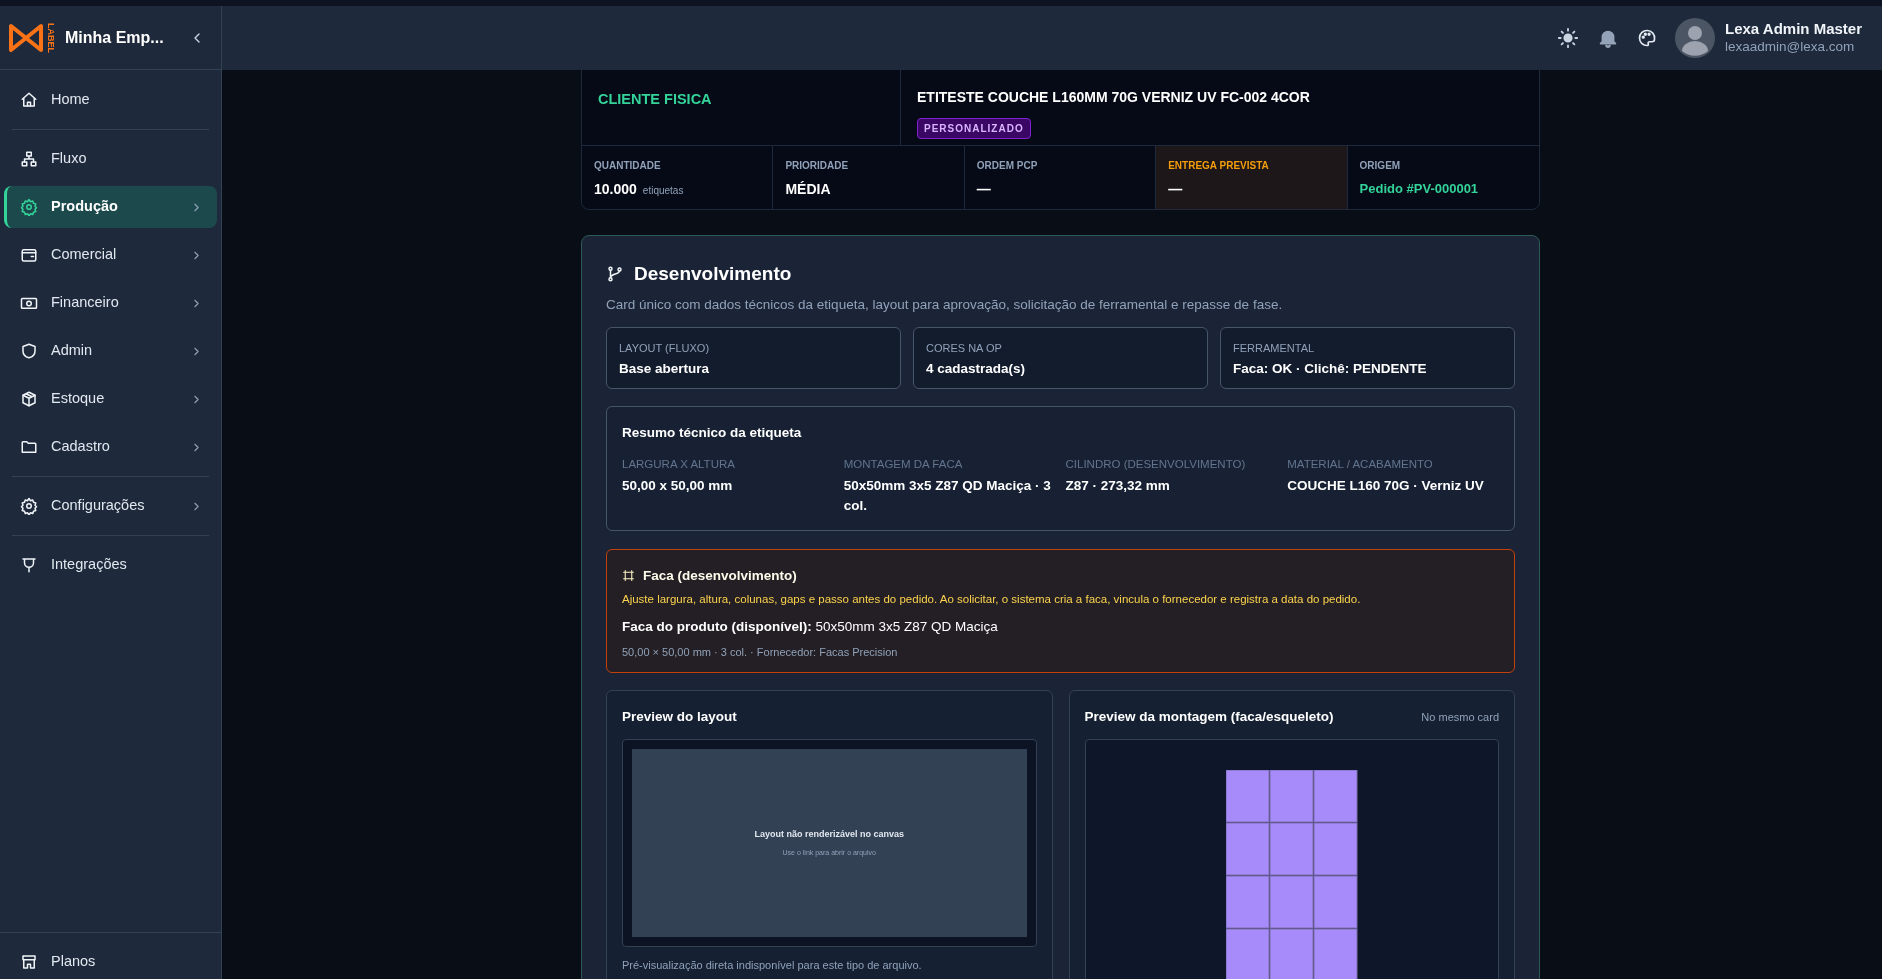 This screenshot has height=979, width=1882. I want to click on logo-text: LABEL, so click(50, 37).